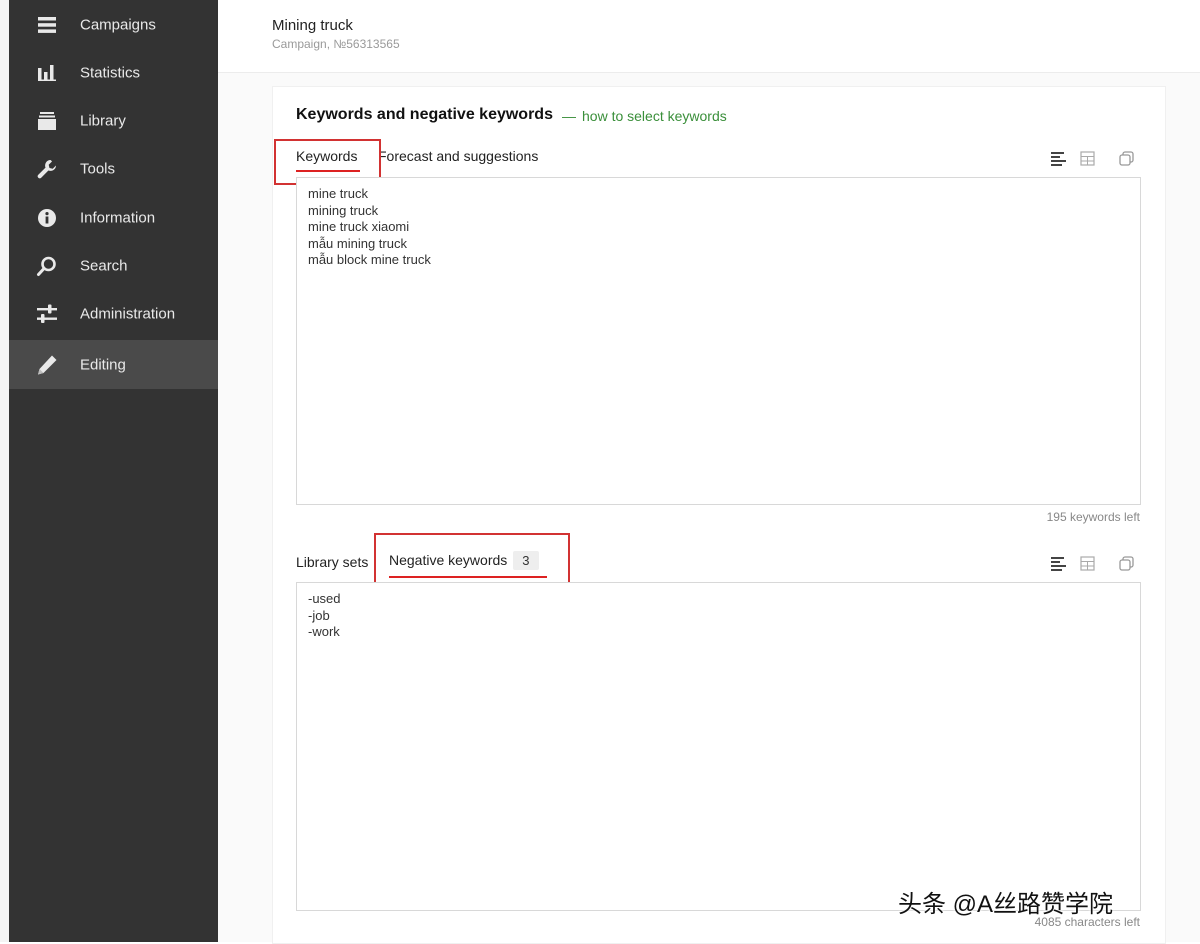 The width and height of the screenshot is (1200, 944). Describe the element at coordinates (47, 169) in the screenshot. I see `wrench-icon` at that location.